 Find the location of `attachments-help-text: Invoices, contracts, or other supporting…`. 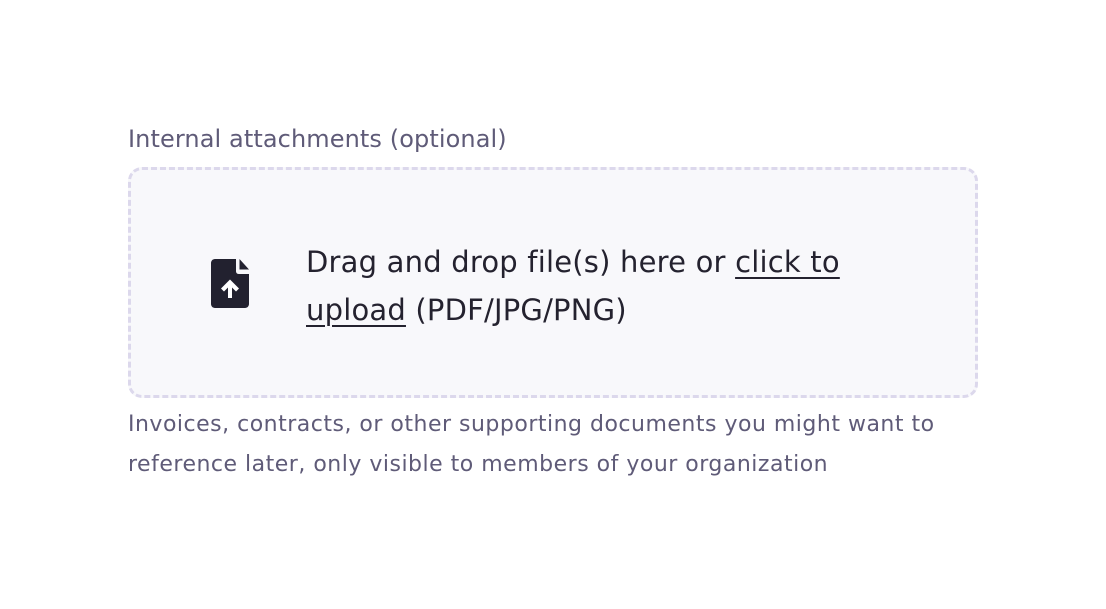

attachments-help-text: Invoices, contracts, or other supporting… is located at coordinates (531, 444).